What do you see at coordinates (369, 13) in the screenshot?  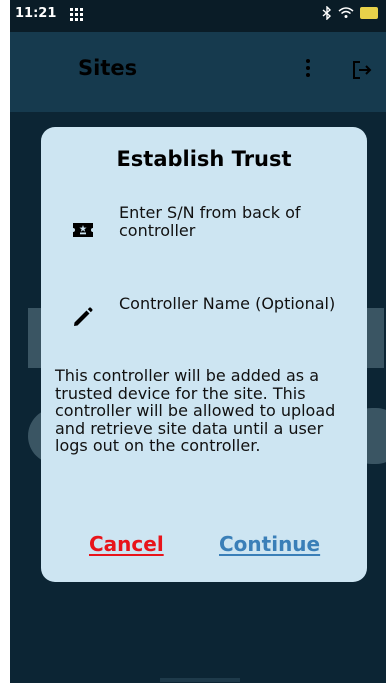 I see `battery-icon` at bounding box center [369, 13].